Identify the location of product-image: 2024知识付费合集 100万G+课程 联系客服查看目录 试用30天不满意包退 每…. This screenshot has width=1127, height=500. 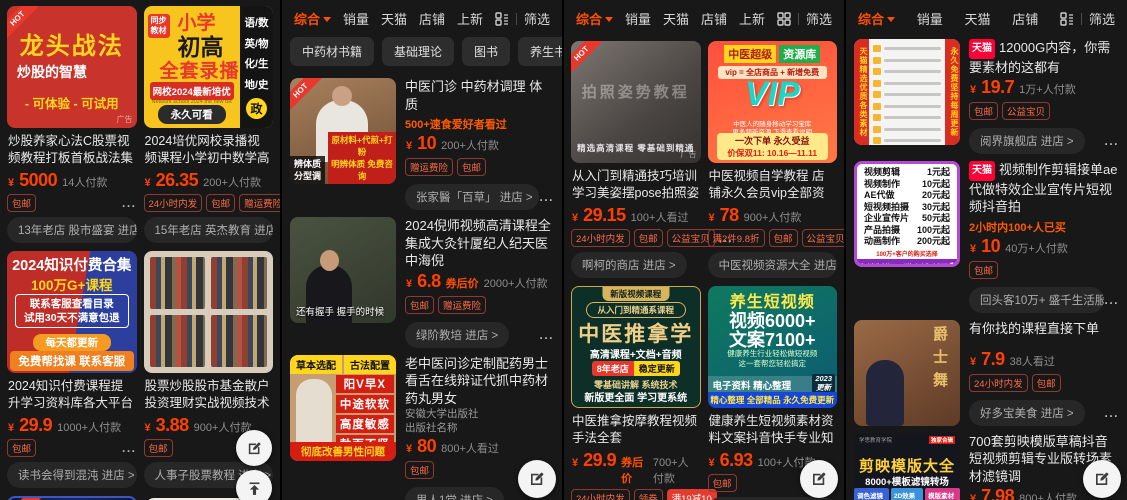
(72, 312).